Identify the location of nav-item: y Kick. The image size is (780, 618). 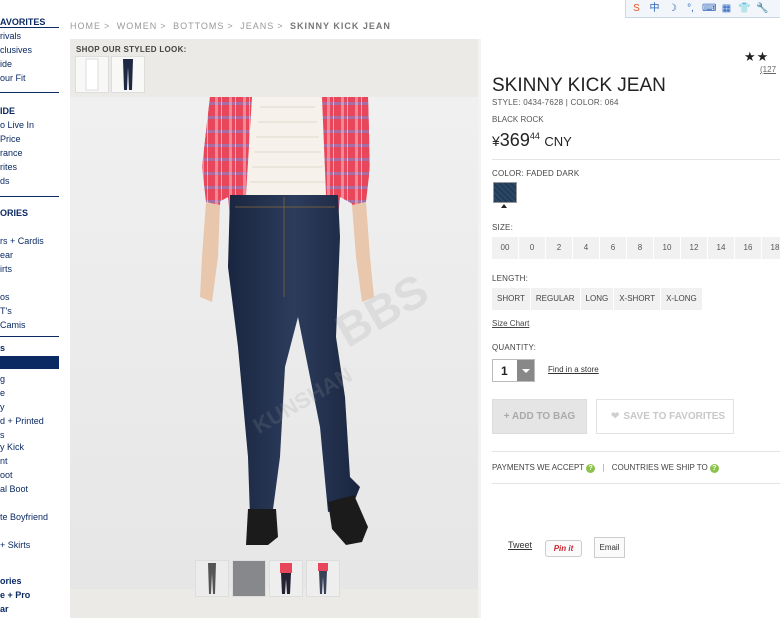
(12, 447).